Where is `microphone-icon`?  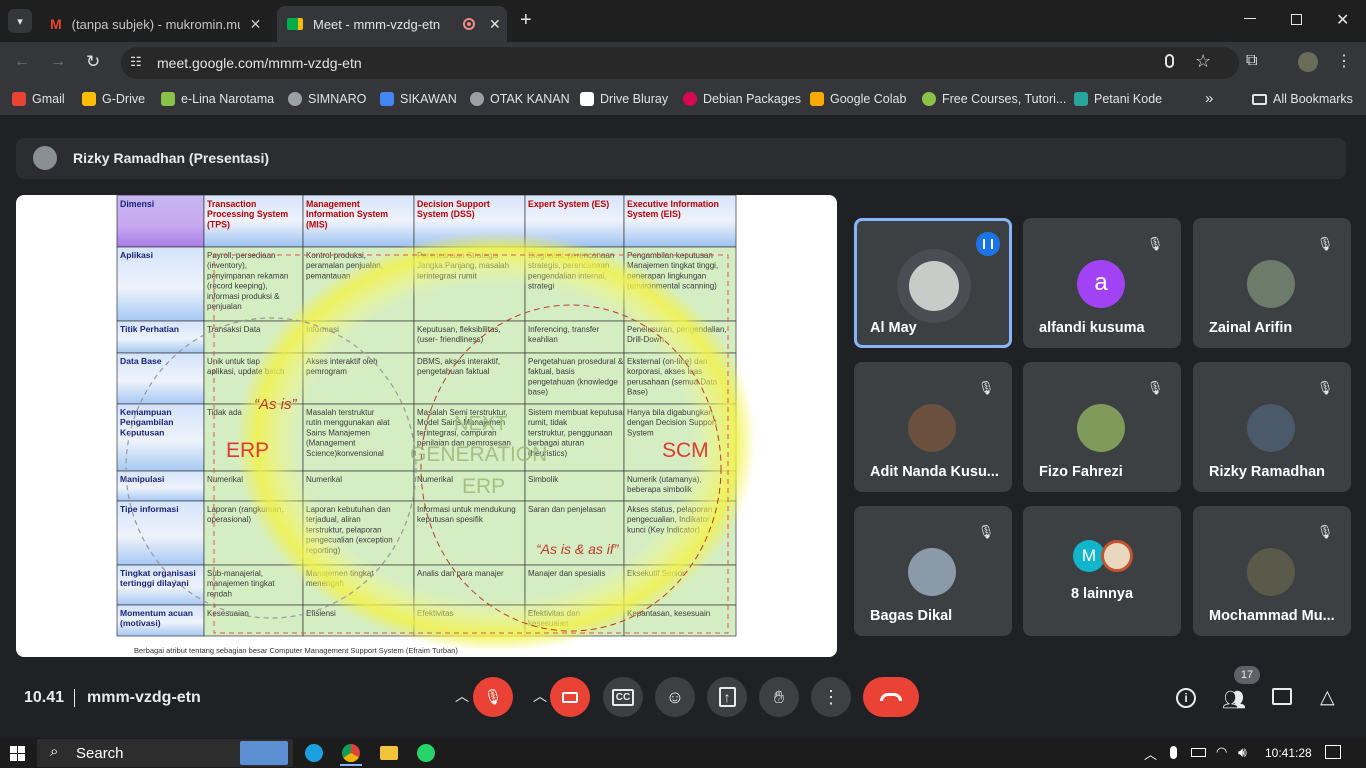
microphone-icon is located at coordinates (1169, 61).